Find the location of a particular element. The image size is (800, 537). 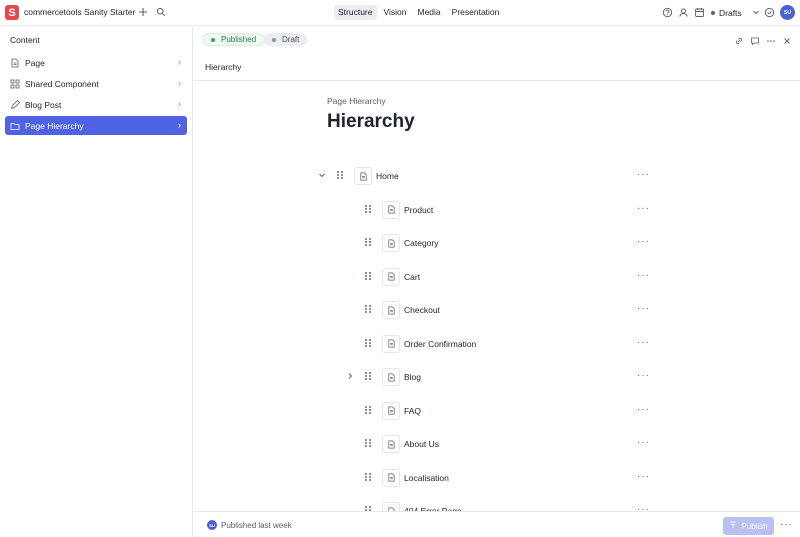

status-draft-badge: Draft is located at coordinates (286, 39).